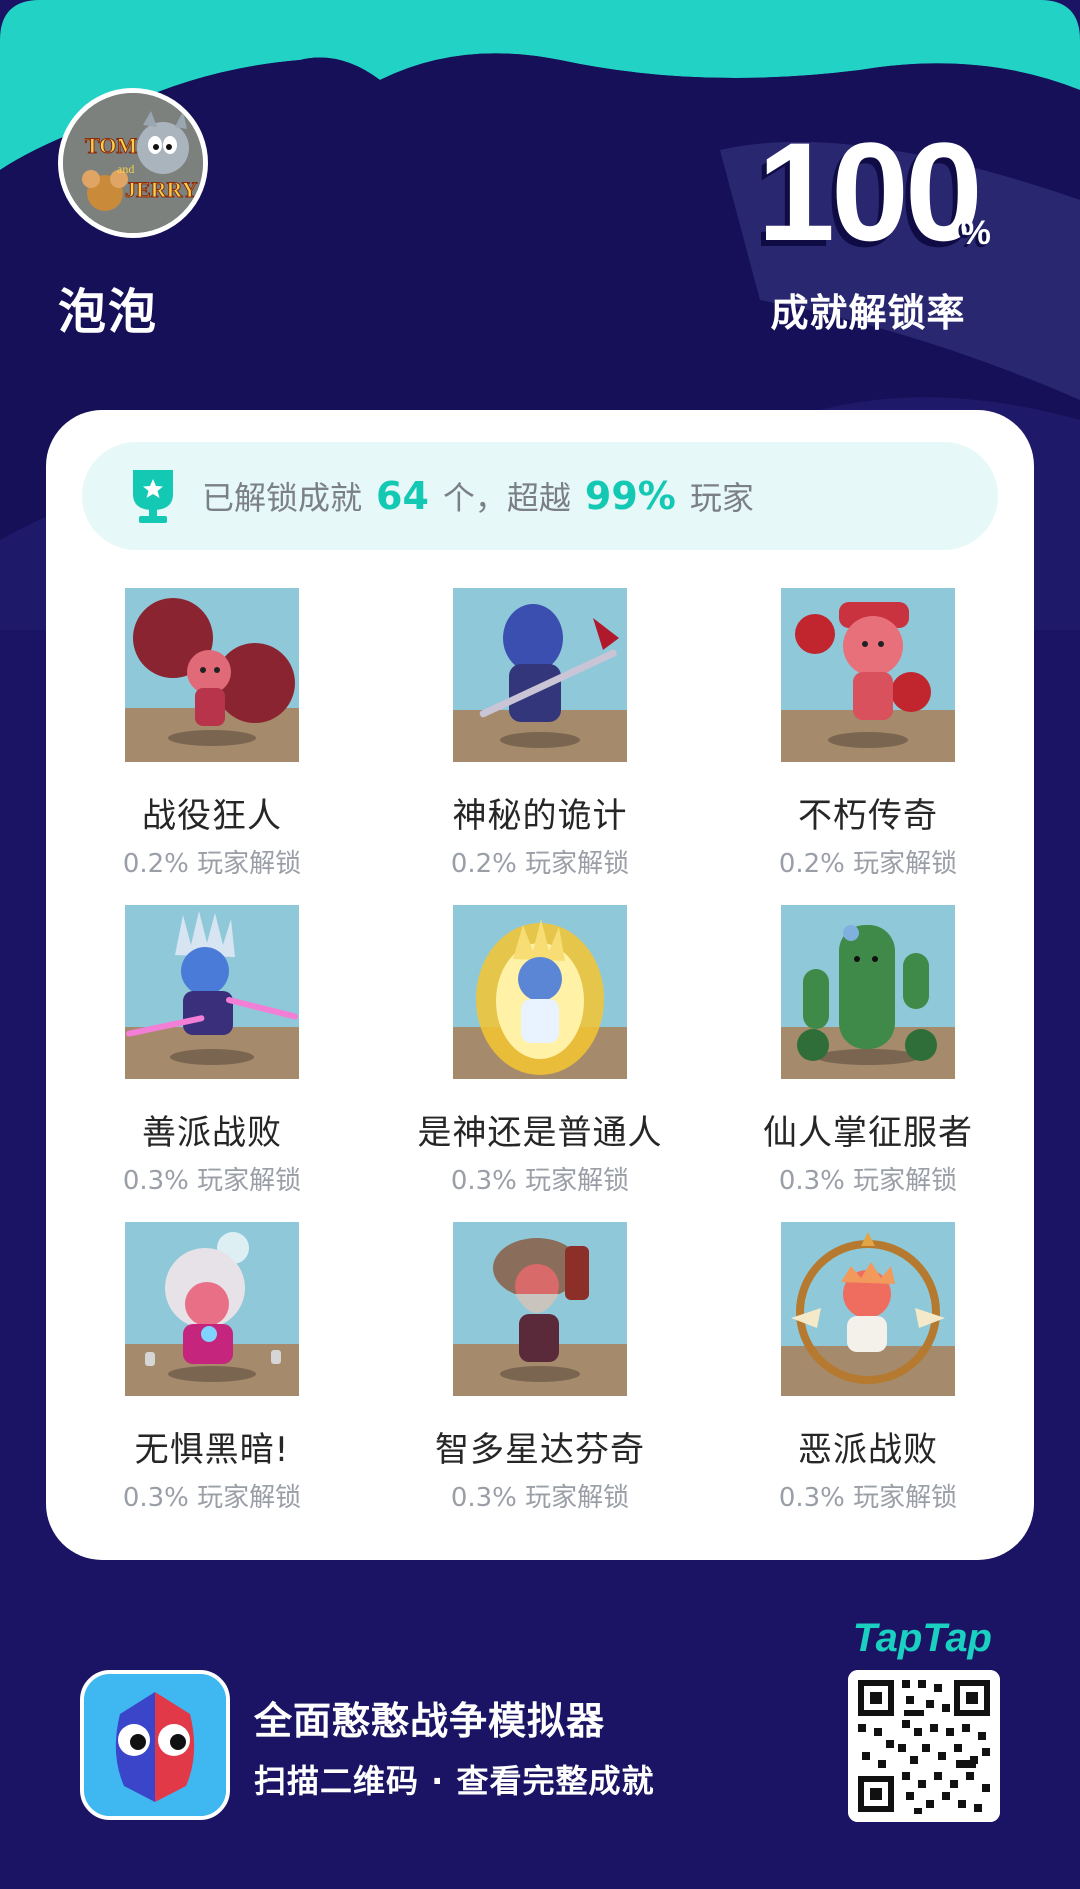 The width and height of the screenshot is (1080, 1889). Describe the element at coordinates (868, 1133) in the screenshot. I see `achievement-name: 仙人掌征服者` at that location.